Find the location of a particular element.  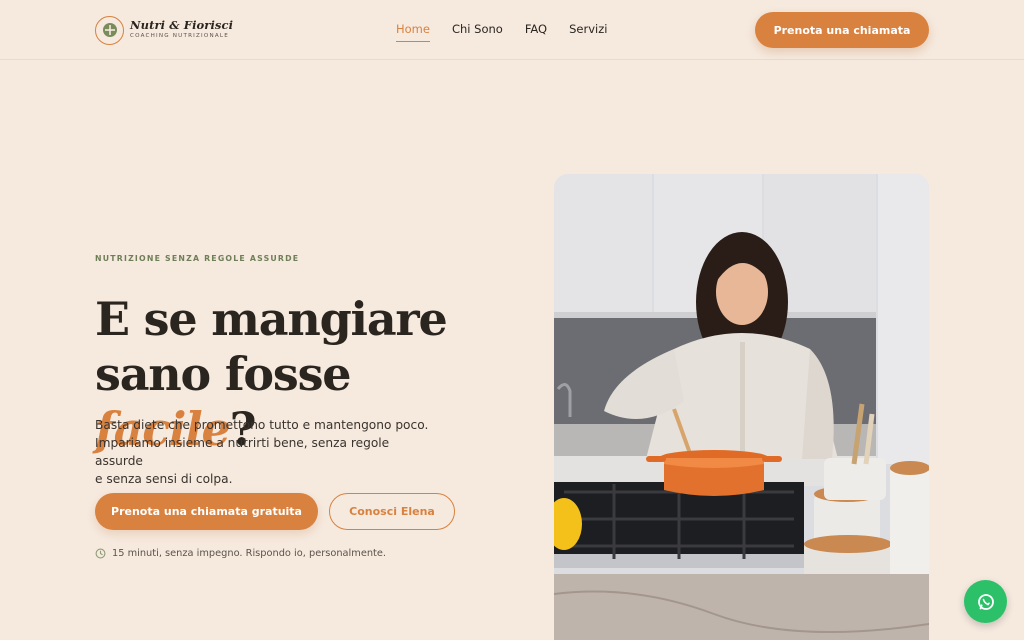

meet-elena-button: Conosci Elena is located at coordinates (392, 511).